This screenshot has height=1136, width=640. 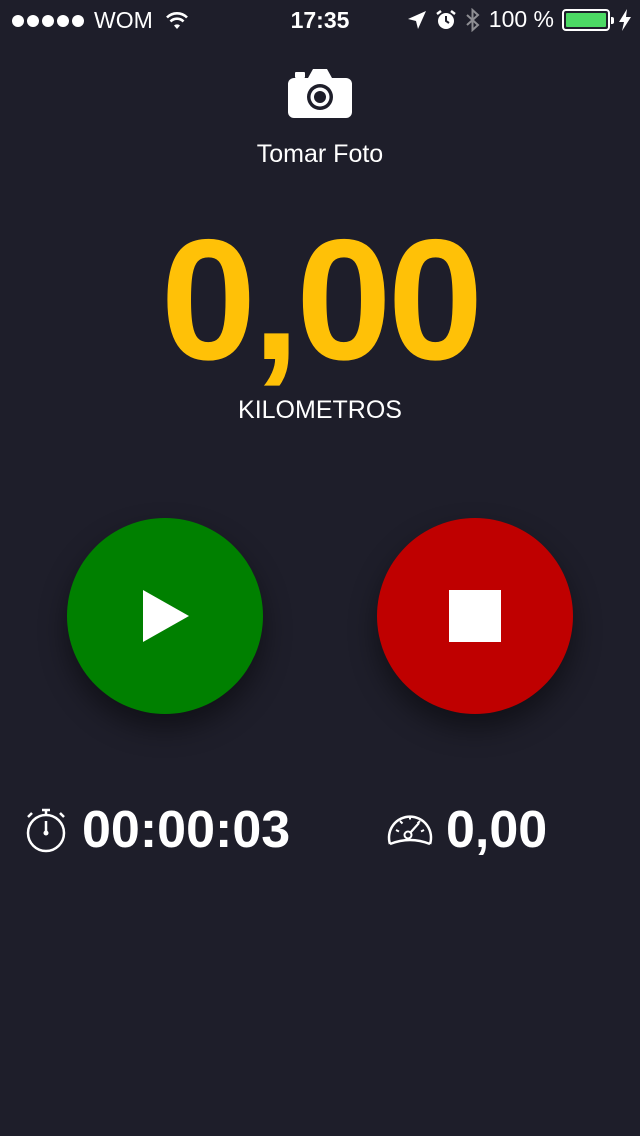 What do you see at coordinates (320, 120) in the screenshot?
I see `take-photo-button: Tomar Foto` at bounding box center [320, 120].